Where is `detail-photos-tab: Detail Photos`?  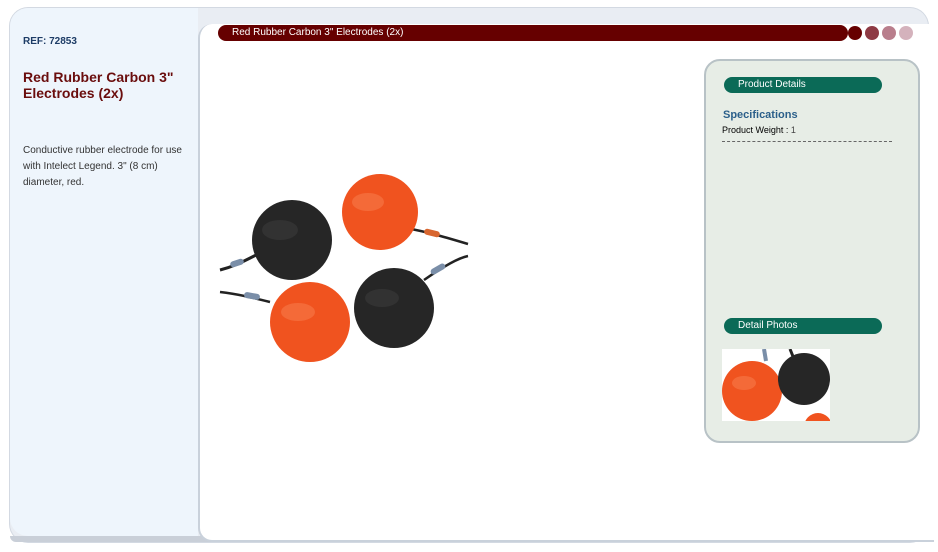 detail-photos-tab: Detail Photos is located at coordinates (803, 326).